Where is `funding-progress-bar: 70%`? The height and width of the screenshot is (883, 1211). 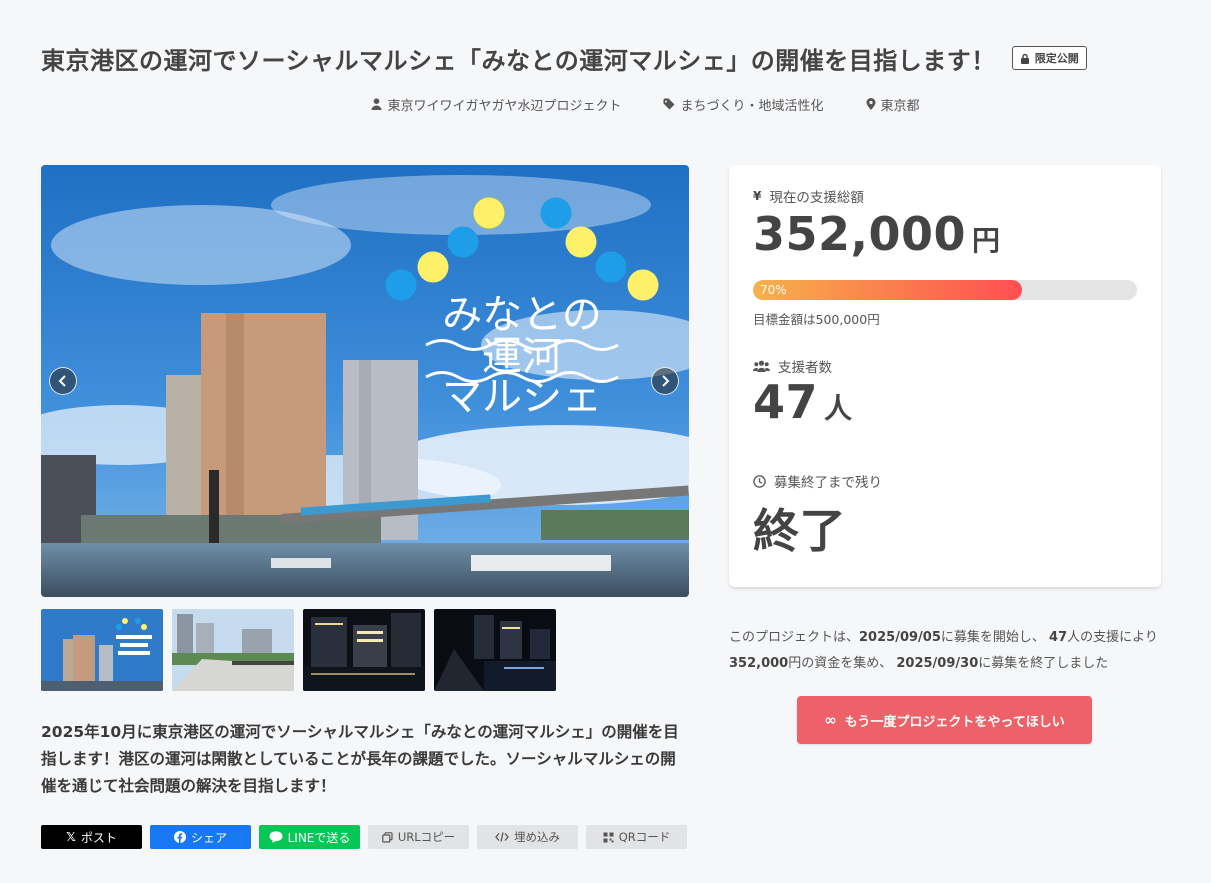
funding-progress-bar: 70% is located at coordinates (945, 290).